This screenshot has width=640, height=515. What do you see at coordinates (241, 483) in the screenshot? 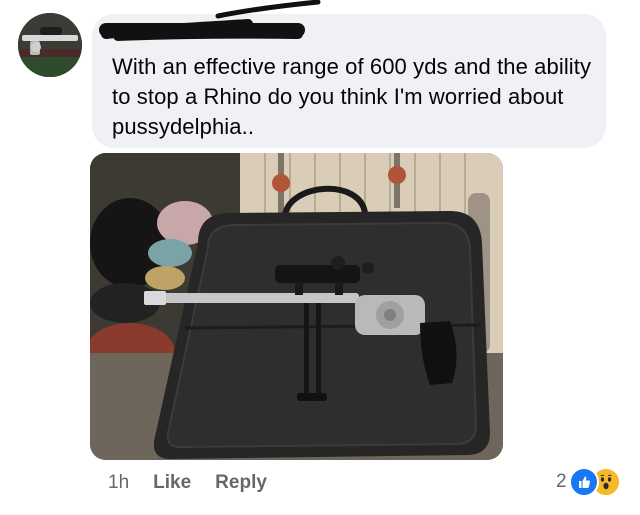
I see `reply-button: Reply` at bounding box center [241, 483].